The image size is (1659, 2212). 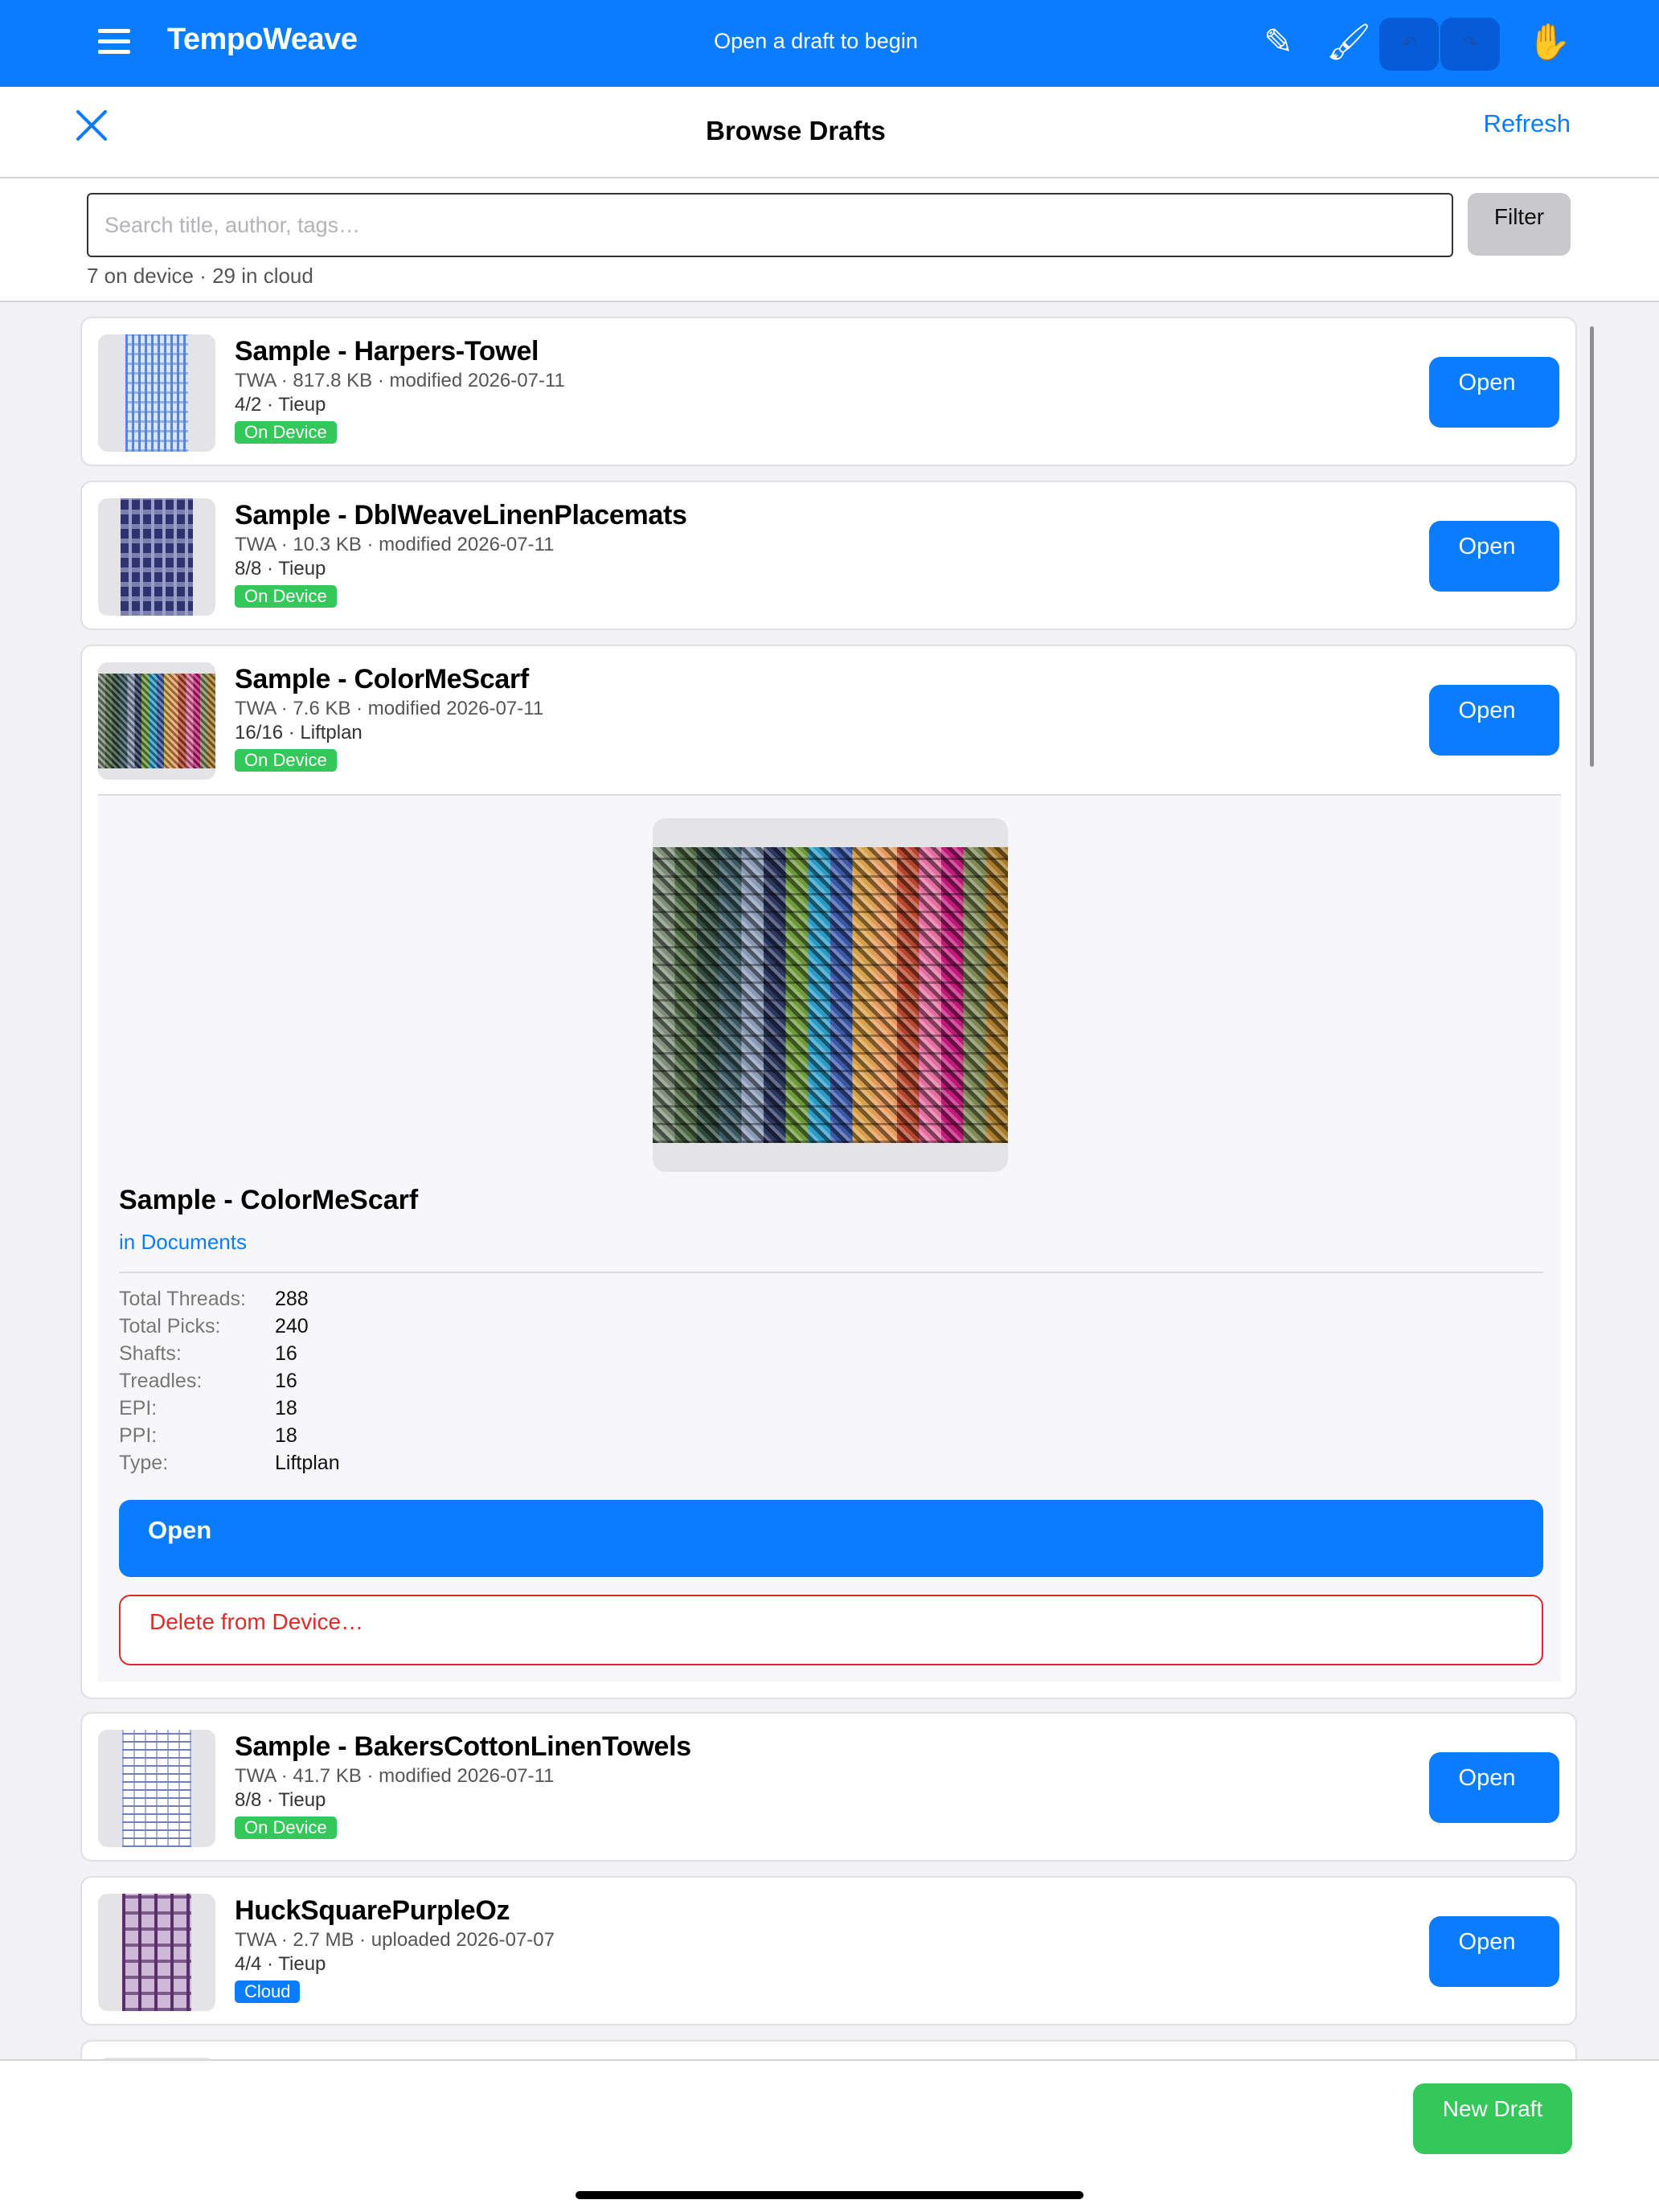 I want to click on draft-title: Sample - BakersCottonLinenTowels, so click(x=463, y=1747).